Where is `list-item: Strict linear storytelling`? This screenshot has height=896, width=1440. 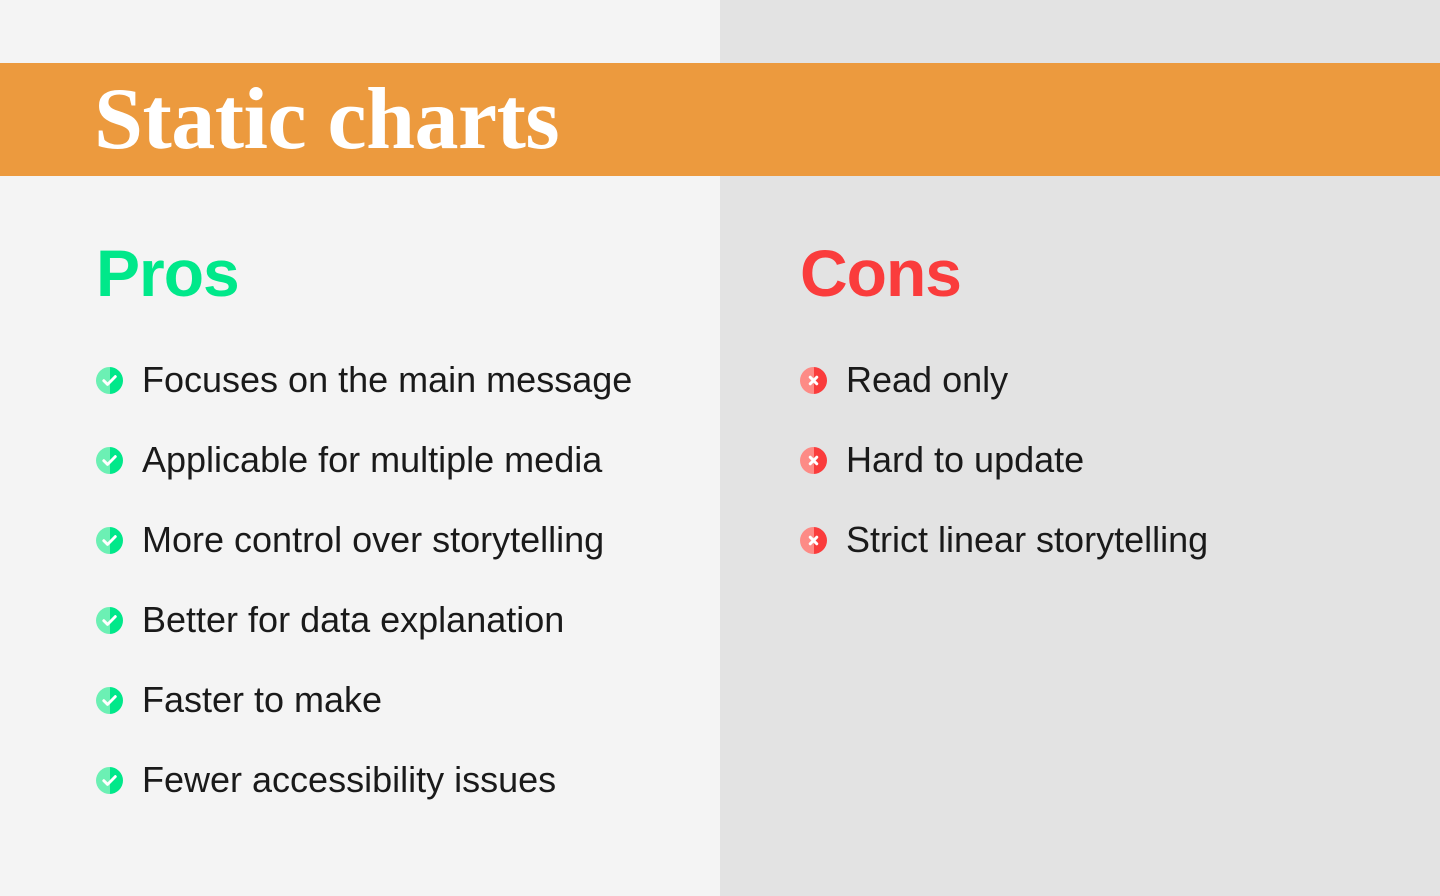
list-item: Strict linear storytelling is located at coordinates (1110, 540).